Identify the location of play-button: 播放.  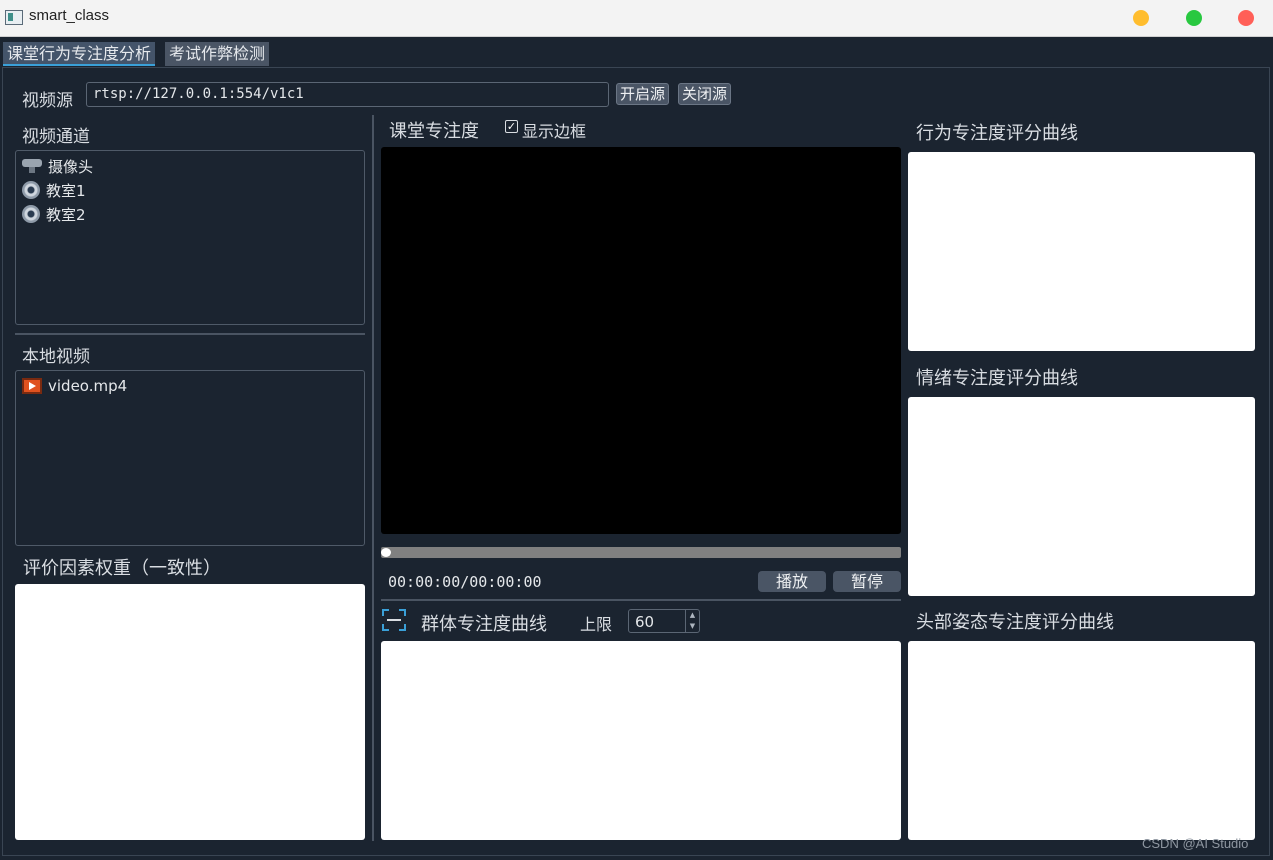
(792, 581).